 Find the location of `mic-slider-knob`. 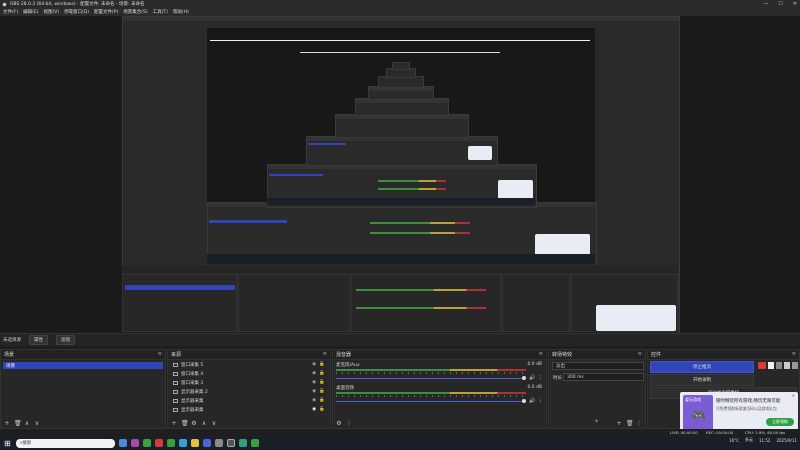

mic-slider-knob is located at coordinates (524, 378).